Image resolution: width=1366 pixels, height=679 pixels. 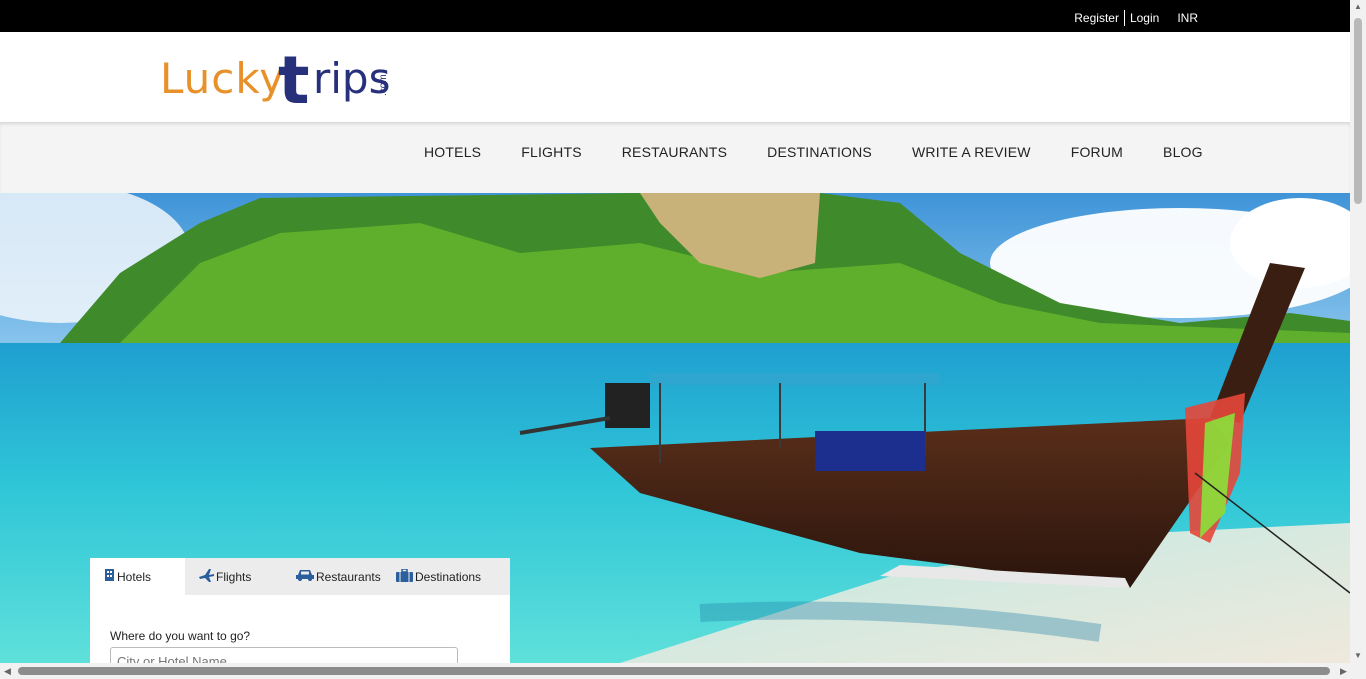 I want to click on scroll-left-icon: ◀, so click(x=7, y=671).